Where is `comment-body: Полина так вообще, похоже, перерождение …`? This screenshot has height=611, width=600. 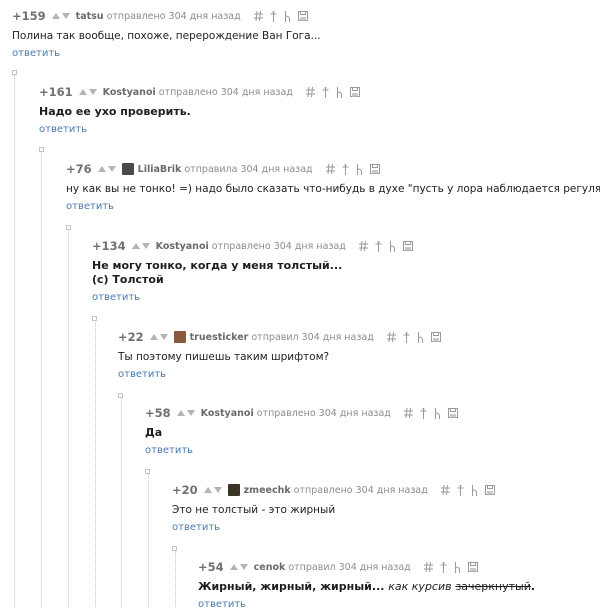
comment-body: Полина так вообще, похоже, перерождение … is located at coordinates (166, 36).